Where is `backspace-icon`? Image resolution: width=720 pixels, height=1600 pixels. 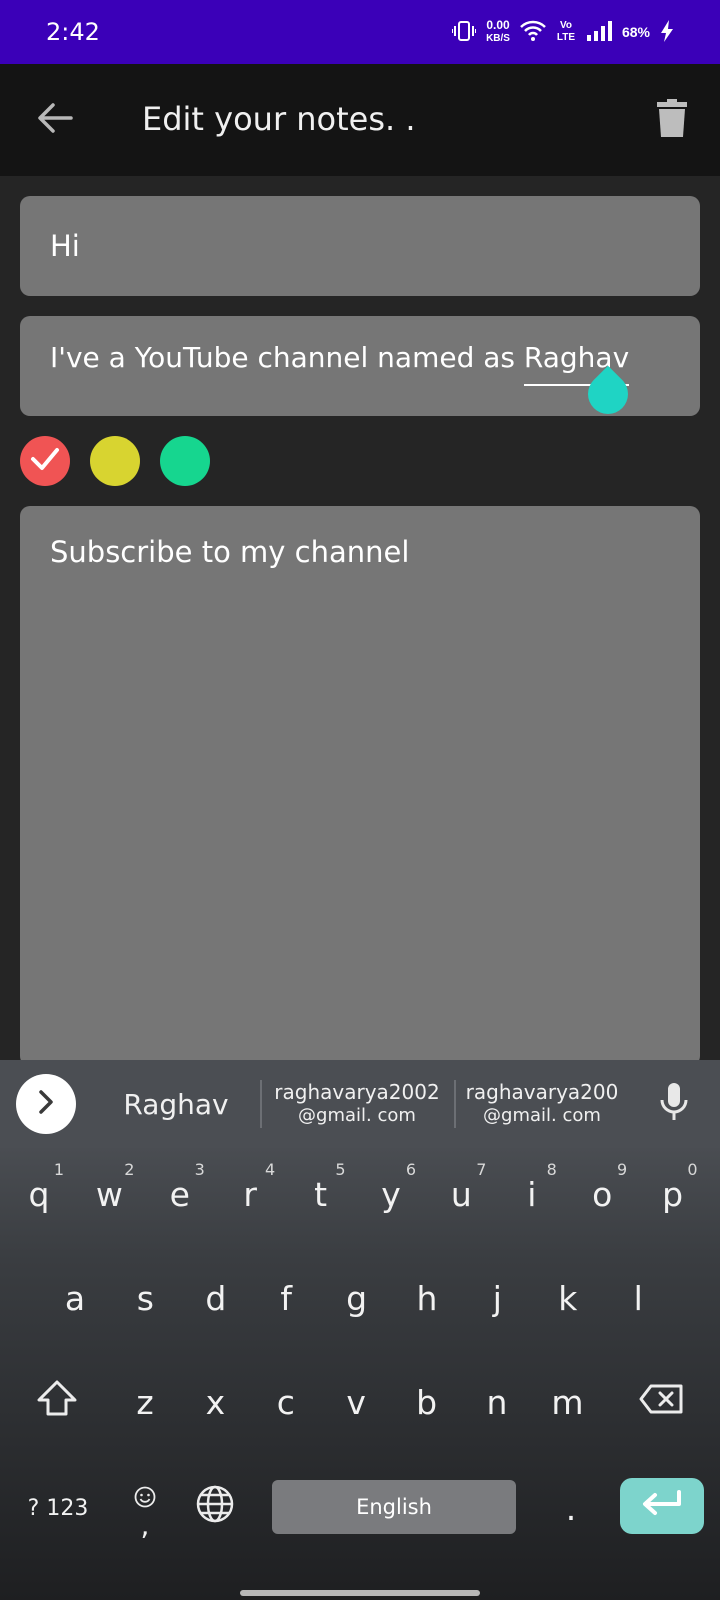
backspace-icon is located at coordinates (661, 1402).